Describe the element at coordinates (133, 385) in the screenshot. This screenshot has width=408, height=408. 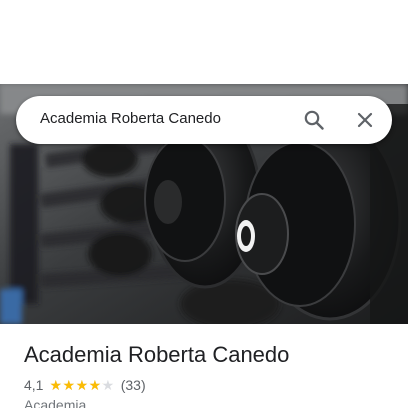
I see `review-count: (33)` at that location.